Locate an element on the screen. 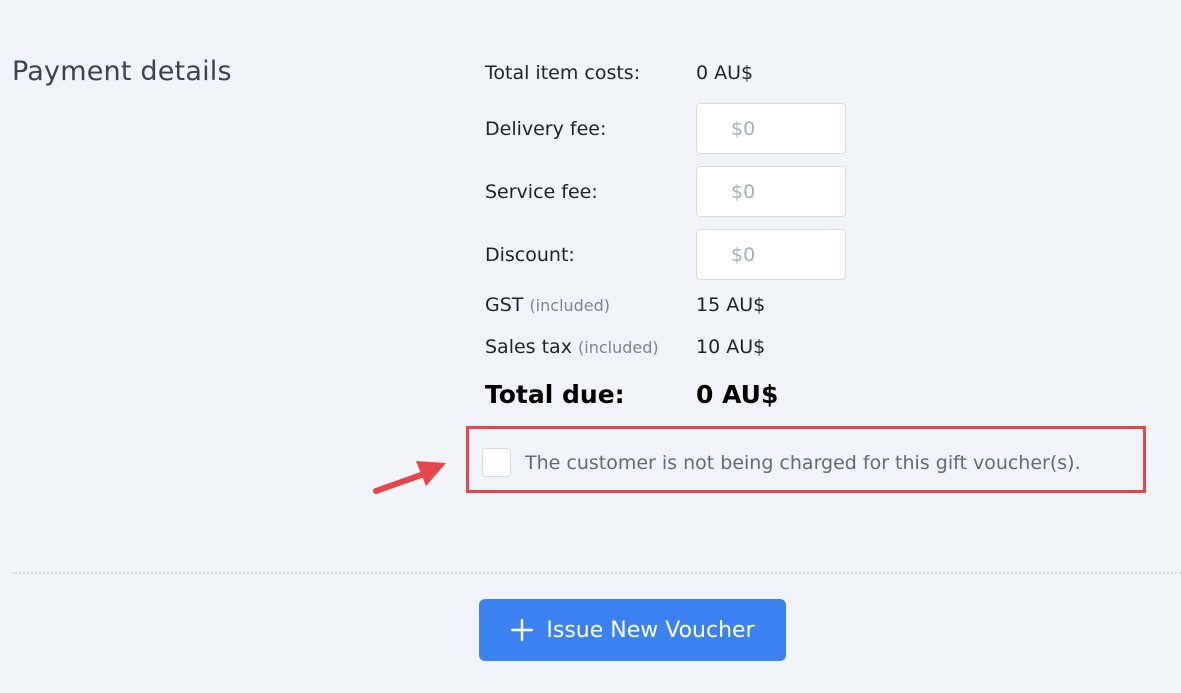  gst-value: 15 AU$ is located at coordinates (731, 305).